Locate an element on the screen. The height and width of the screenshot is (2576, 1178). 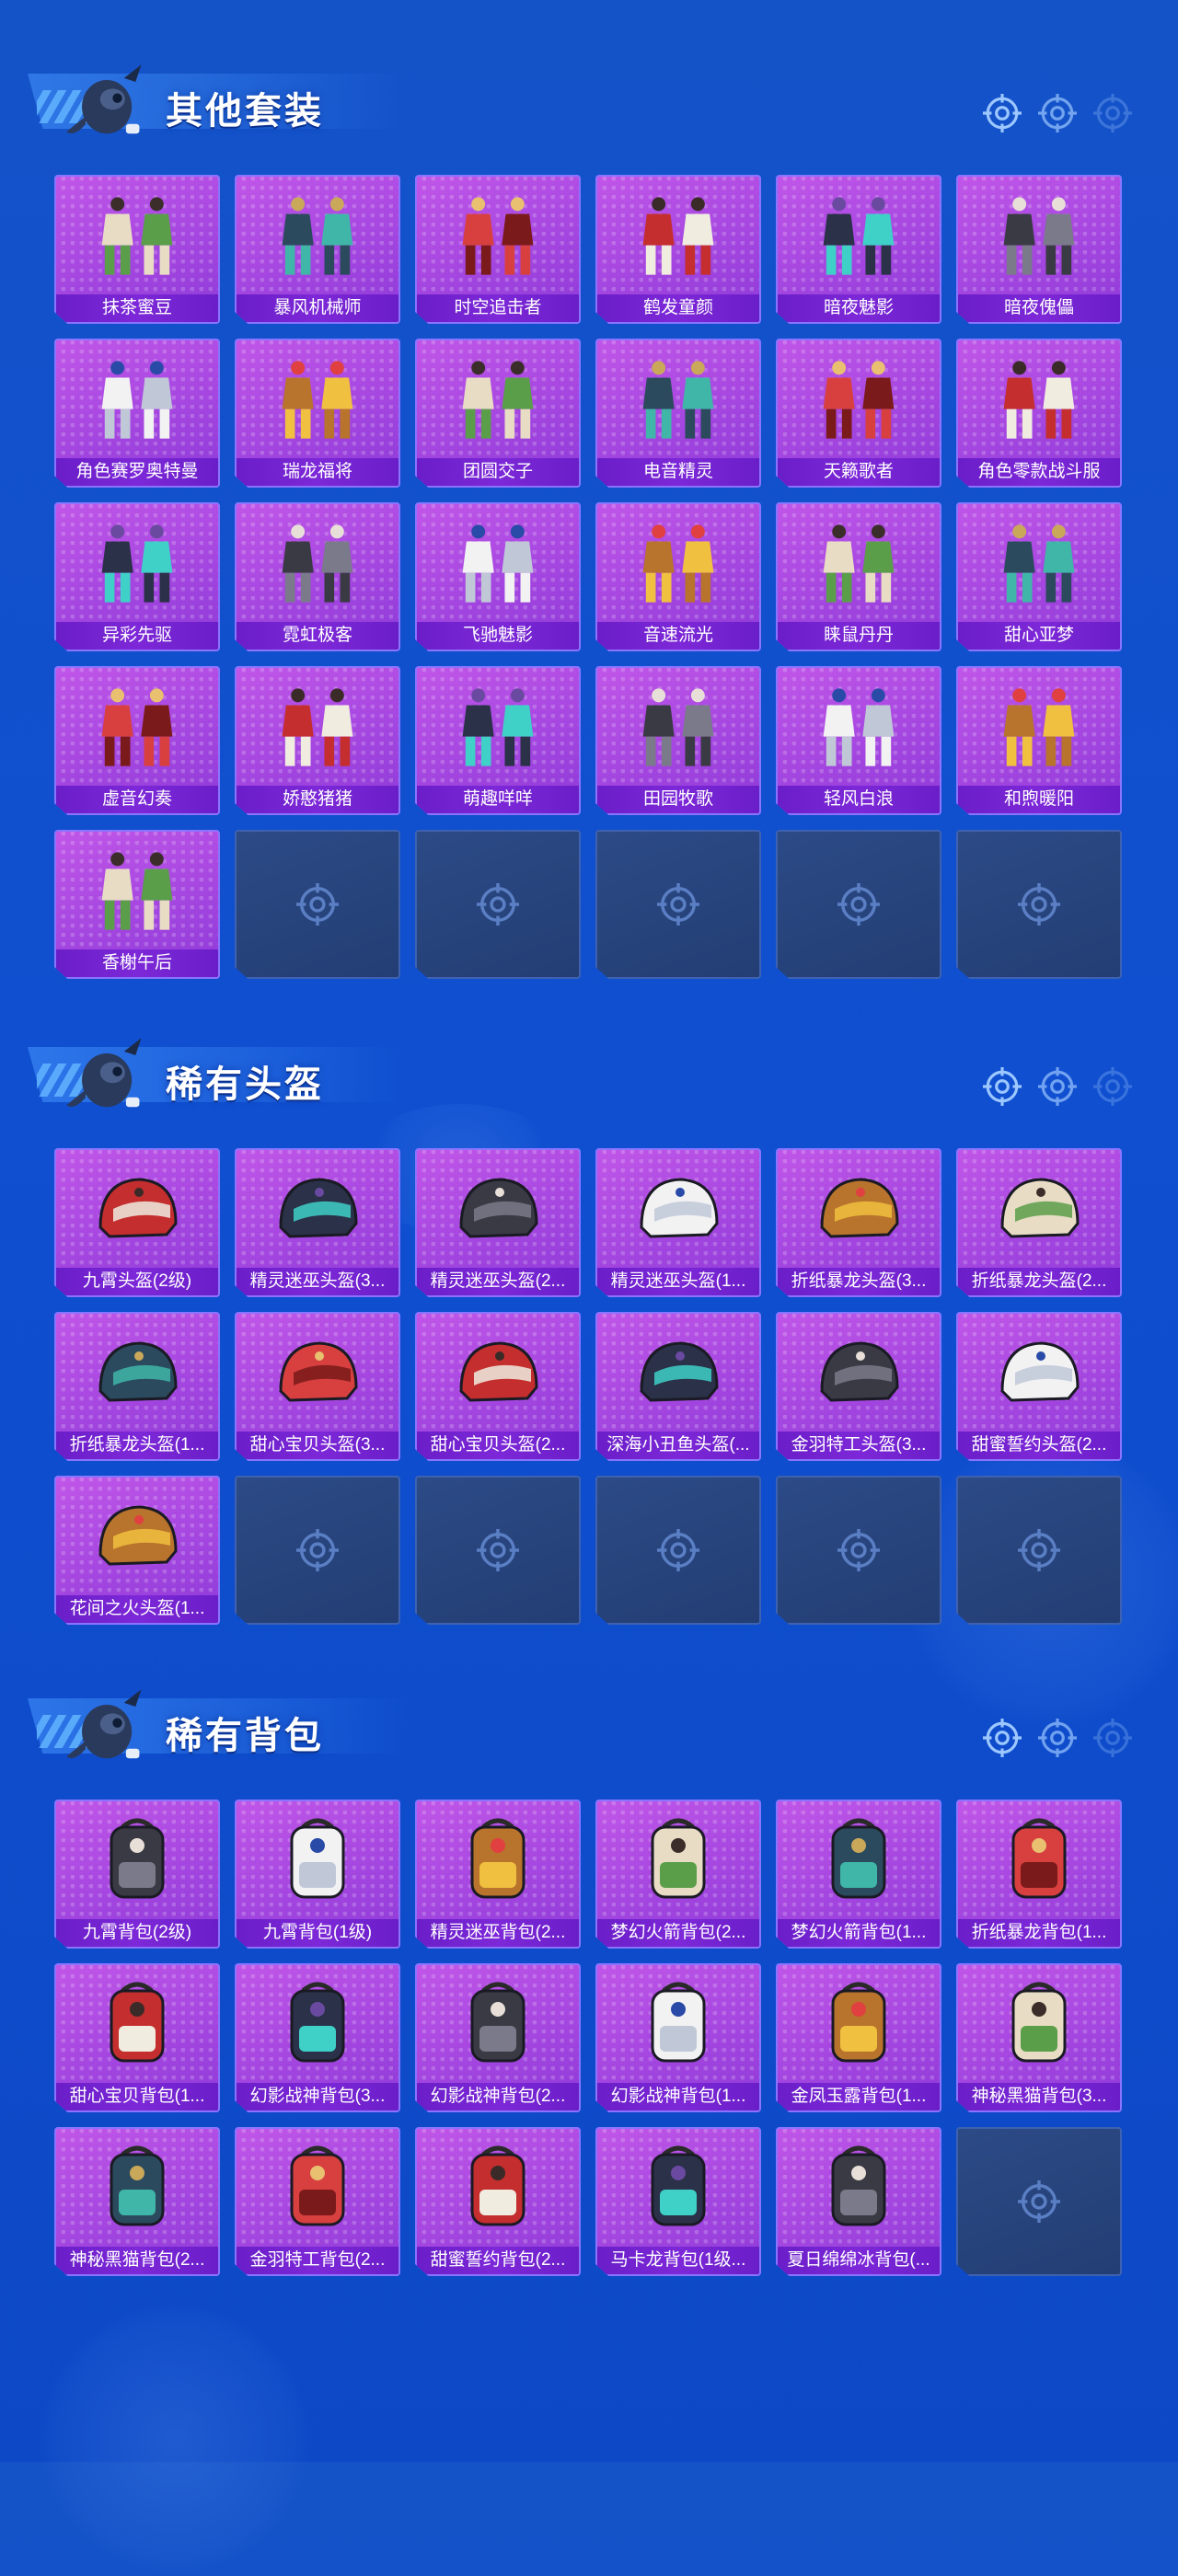
item-label: 九霄背包(2级) is located at coordinates (137, 1933).